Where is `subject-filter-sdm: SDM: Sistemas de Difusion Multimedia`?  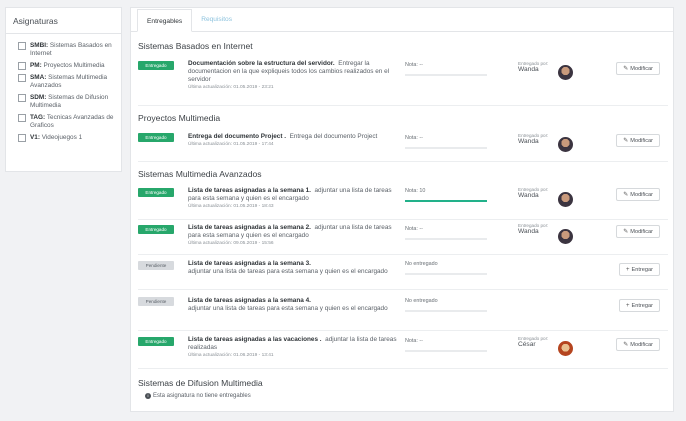
subject-filter-sdm: SDM: Sistemas de Difusion Multimedia is located at coordinates (69, 102).